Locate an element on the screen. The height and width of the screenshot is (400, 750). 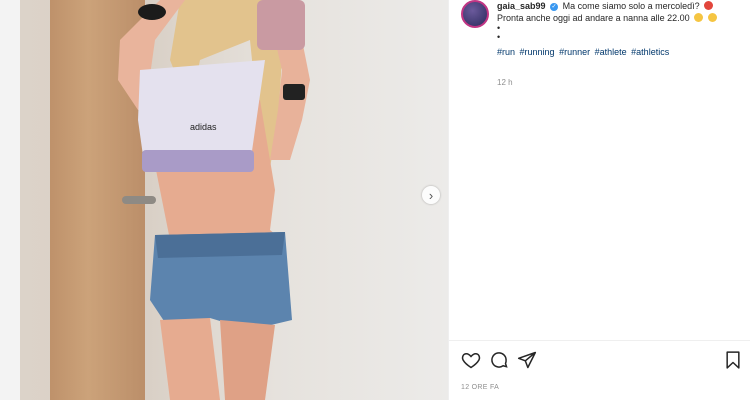
next-image-button: › is located at coordinates (431, 195).